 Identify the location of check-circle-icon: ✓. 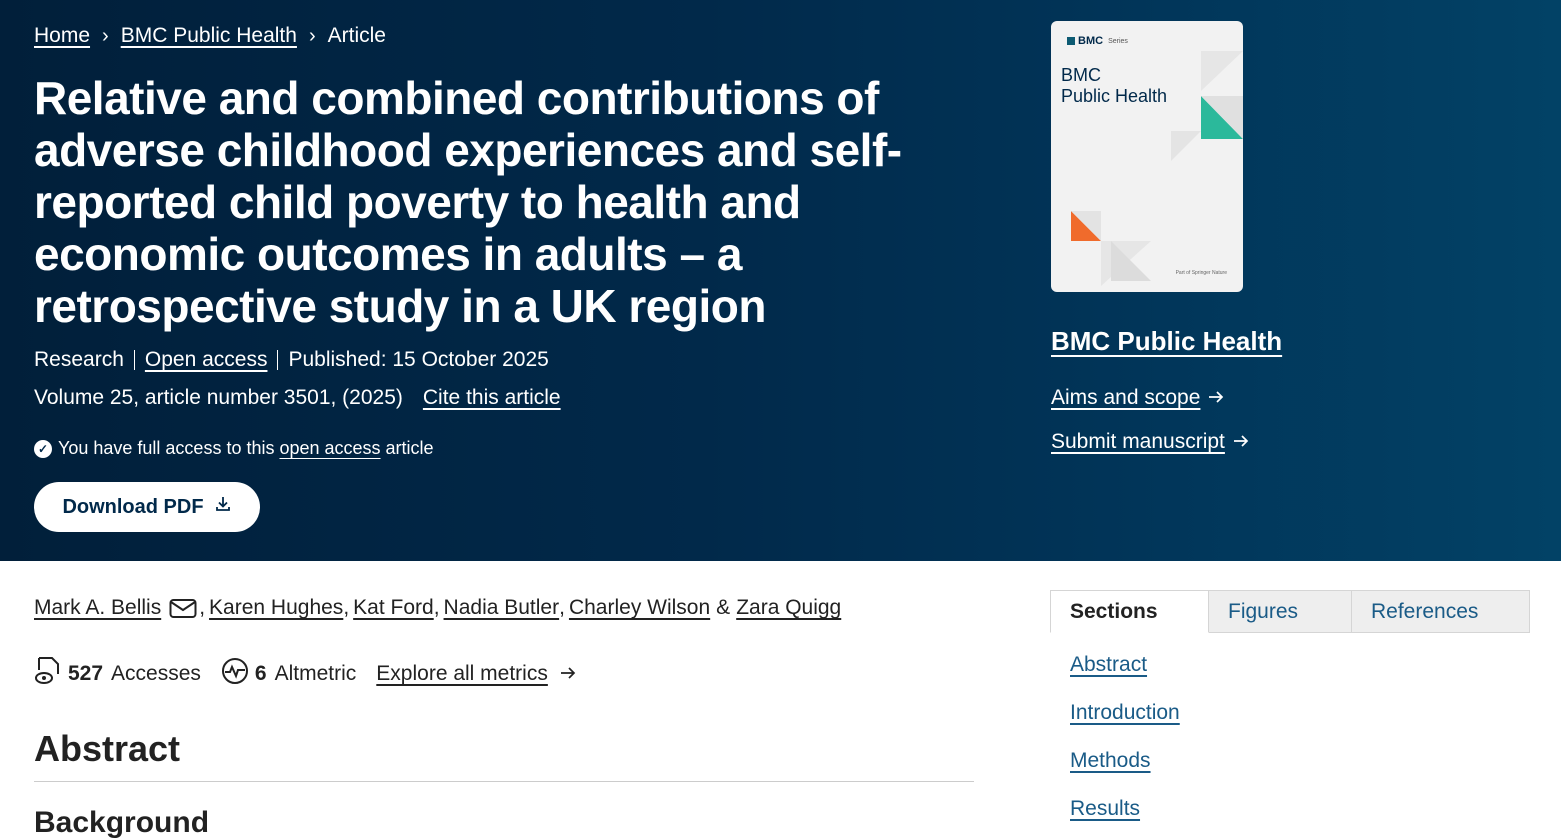
(43, 448).